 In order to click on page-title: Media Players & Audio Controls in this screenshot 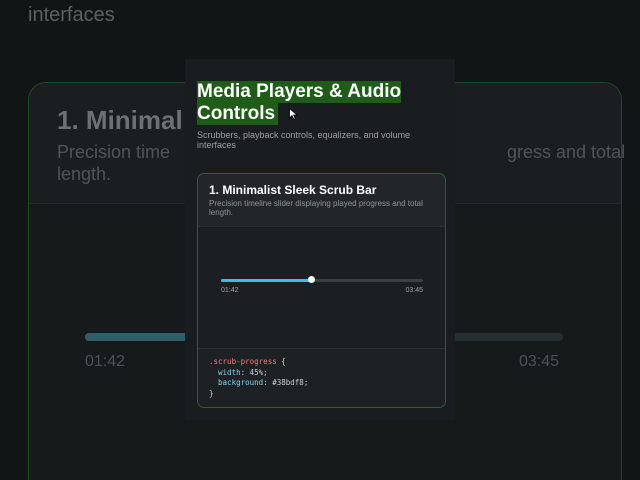, I will do `click(322, 103)`.